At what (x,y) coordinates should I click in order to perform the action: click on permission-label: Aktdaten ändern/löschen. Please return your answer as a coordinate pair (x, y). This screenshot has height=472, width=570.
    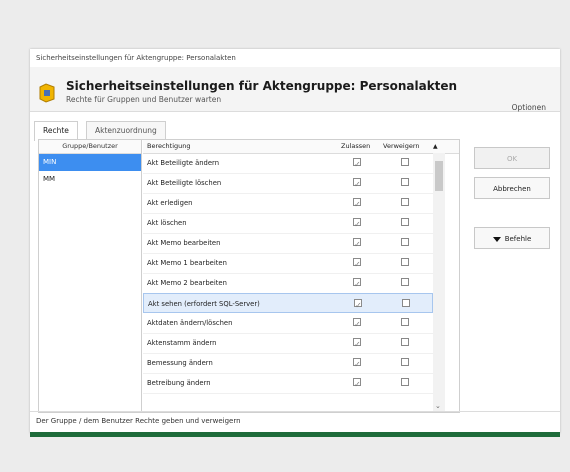
    Looking at the image, I should click on (190, 323).